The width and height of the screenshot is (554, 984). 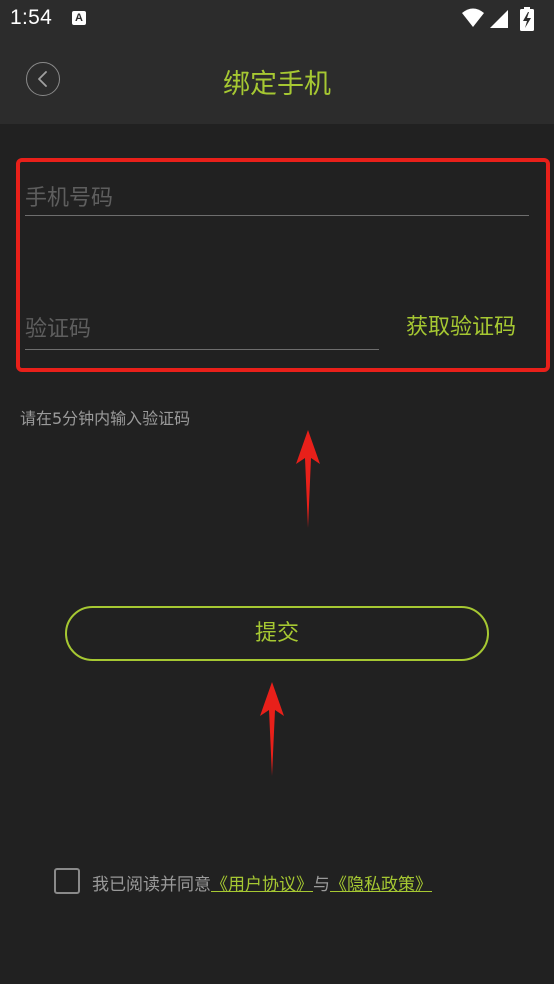 What do you see at coordinates (381, 885) in the screenshot?
I see `privacy-policy-link: 《隐私政策》` at bounding box center [381, 885].